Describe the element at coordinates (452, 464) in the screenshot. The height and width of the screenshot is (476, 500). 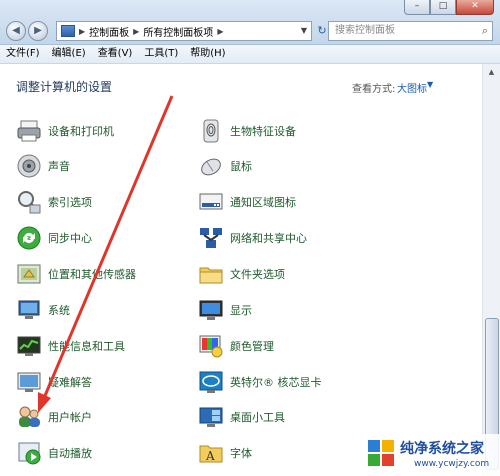
I see `watermark-url: www.ycwjzy.com` at that location.